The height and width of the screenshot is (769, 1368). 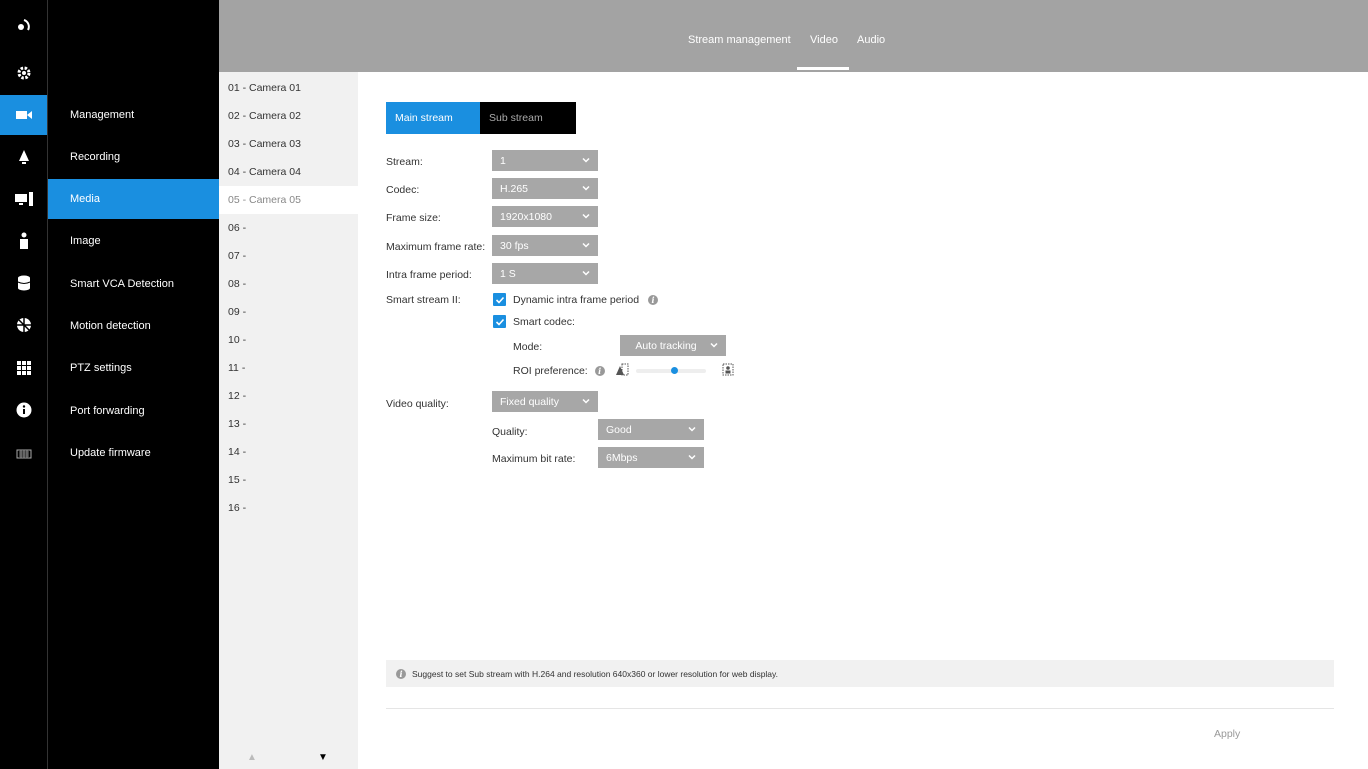 What do you see at coordinates (526, 216) in the screenshot?
I see `frame-size-value: 1920x1080` at bounding box center [526, 216].